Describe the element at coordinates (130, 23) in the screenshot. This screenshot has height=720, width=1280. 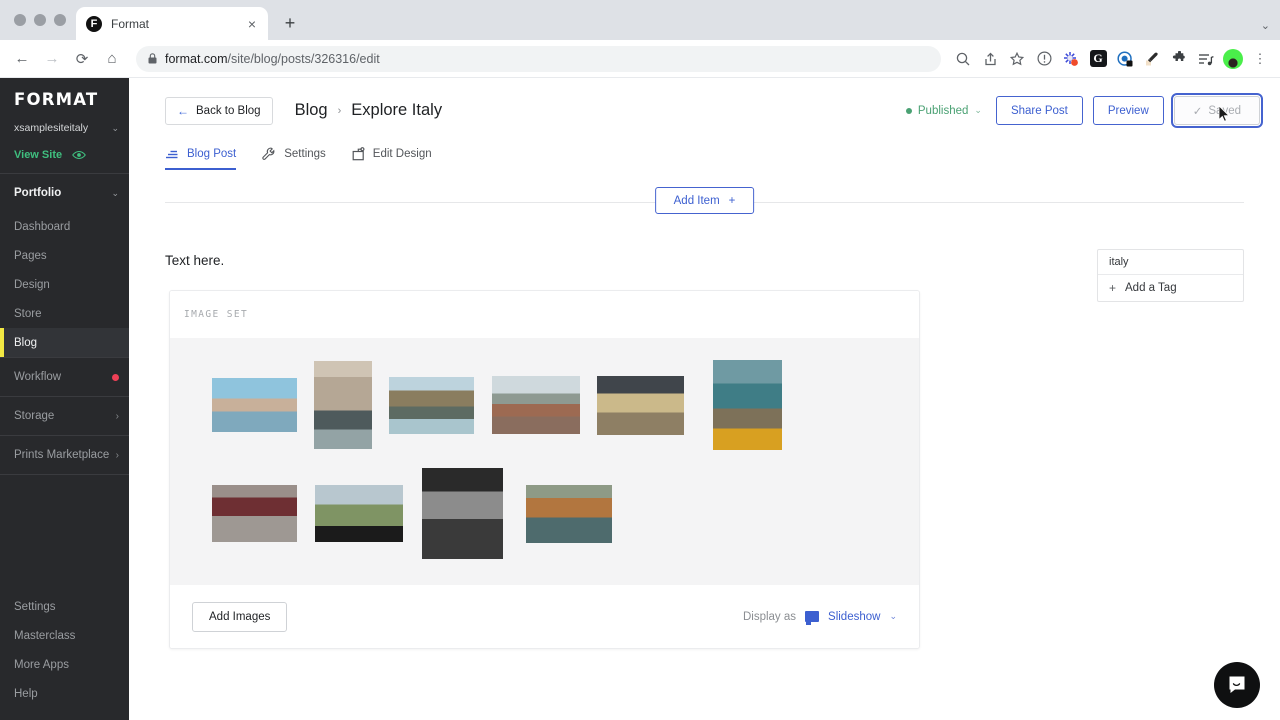
I see `browser-tab-title: Format` at that location.